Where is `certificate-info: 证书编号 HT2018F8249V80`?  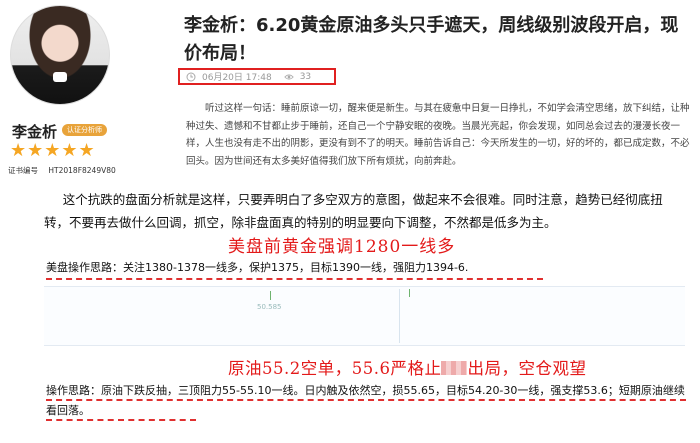 certificate-info: 证书编号 HT2018F8249V80 is located at coordinates (62, 170).